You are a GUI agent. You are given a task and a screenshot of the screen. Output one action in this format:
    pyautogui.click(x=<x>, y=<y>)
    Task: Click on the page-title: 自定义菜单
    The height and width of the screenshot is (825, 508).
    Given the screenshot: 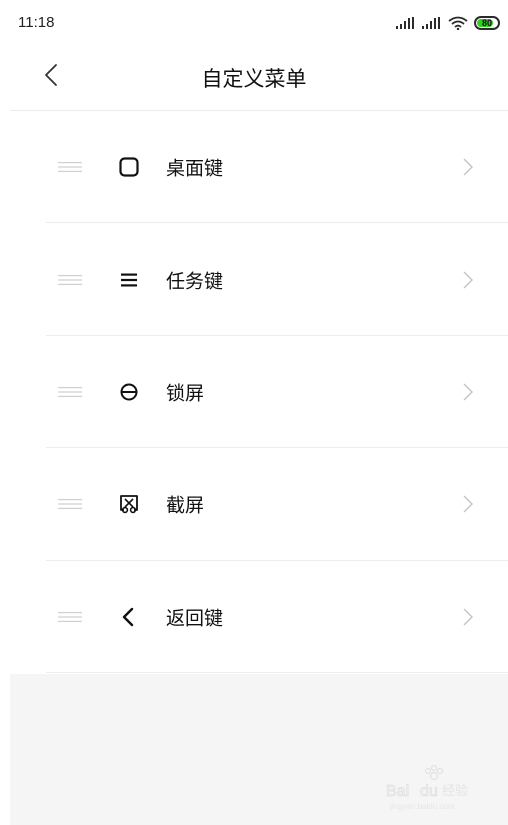 What is the action you would take?
    pyautogui.click(x=254, y=79)
    